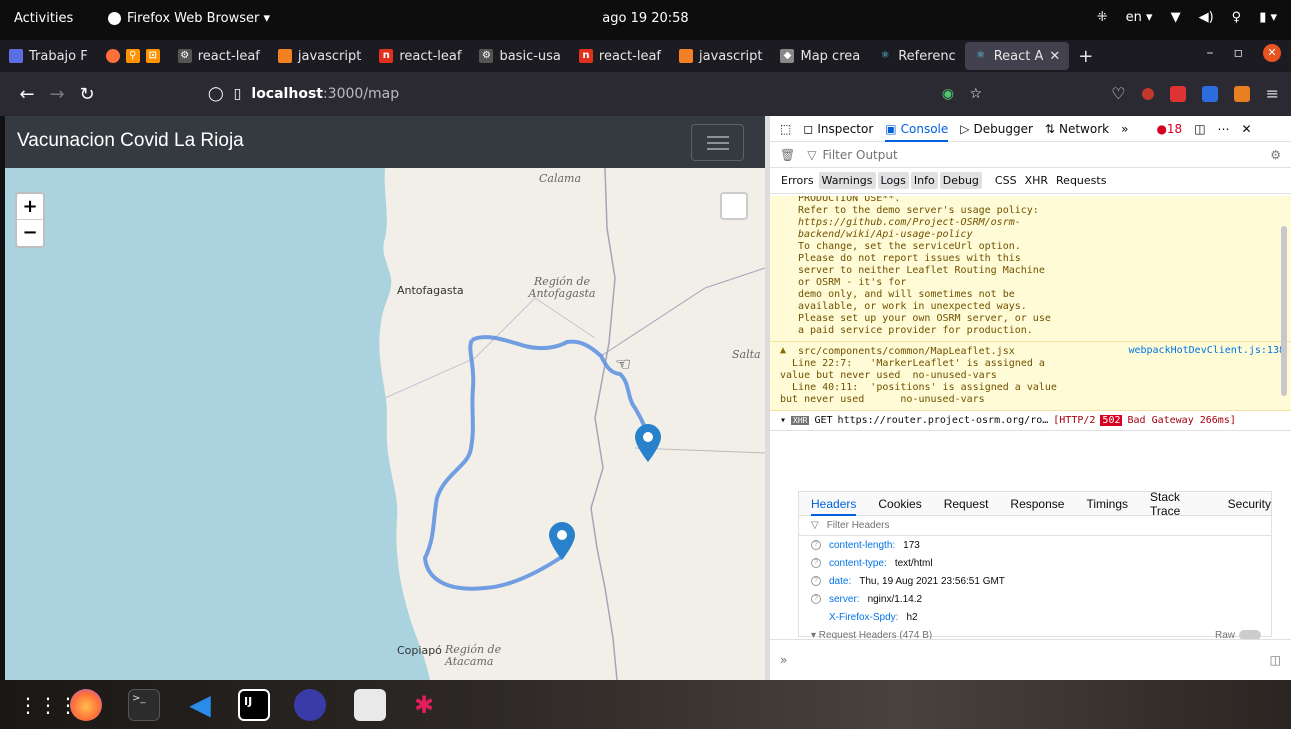 The width and height of the screenshot is (1291, 729). Describe the element at coordinates (254, 705) in the screenshot. I see `intellij-dock-icon: IJ` at that location.